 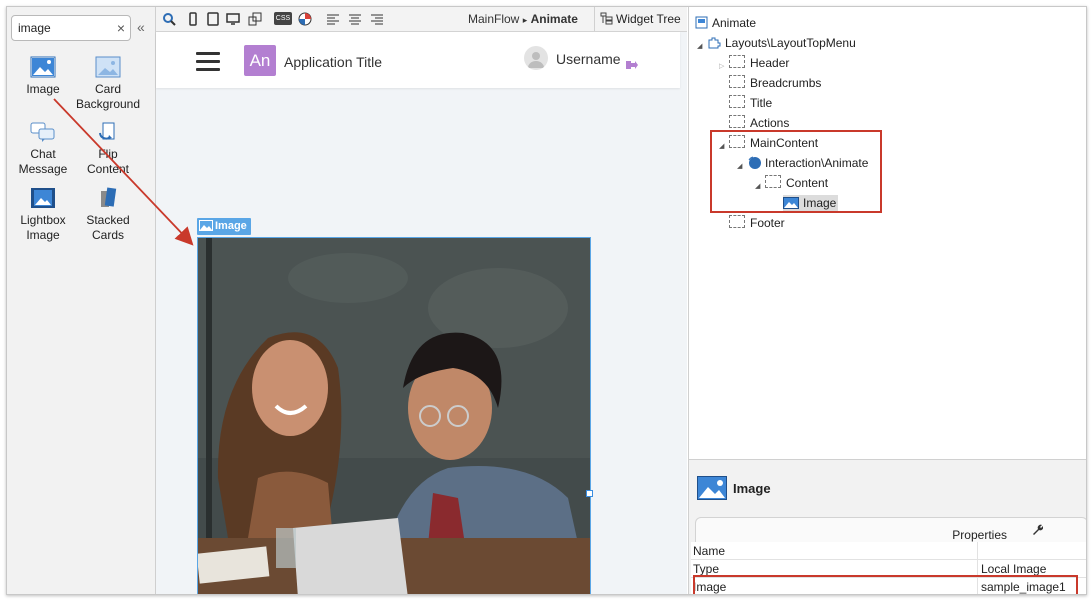 I want to click on toolbox-item-lightbox-image: Lightbox Image, so click(x=43, y=215).